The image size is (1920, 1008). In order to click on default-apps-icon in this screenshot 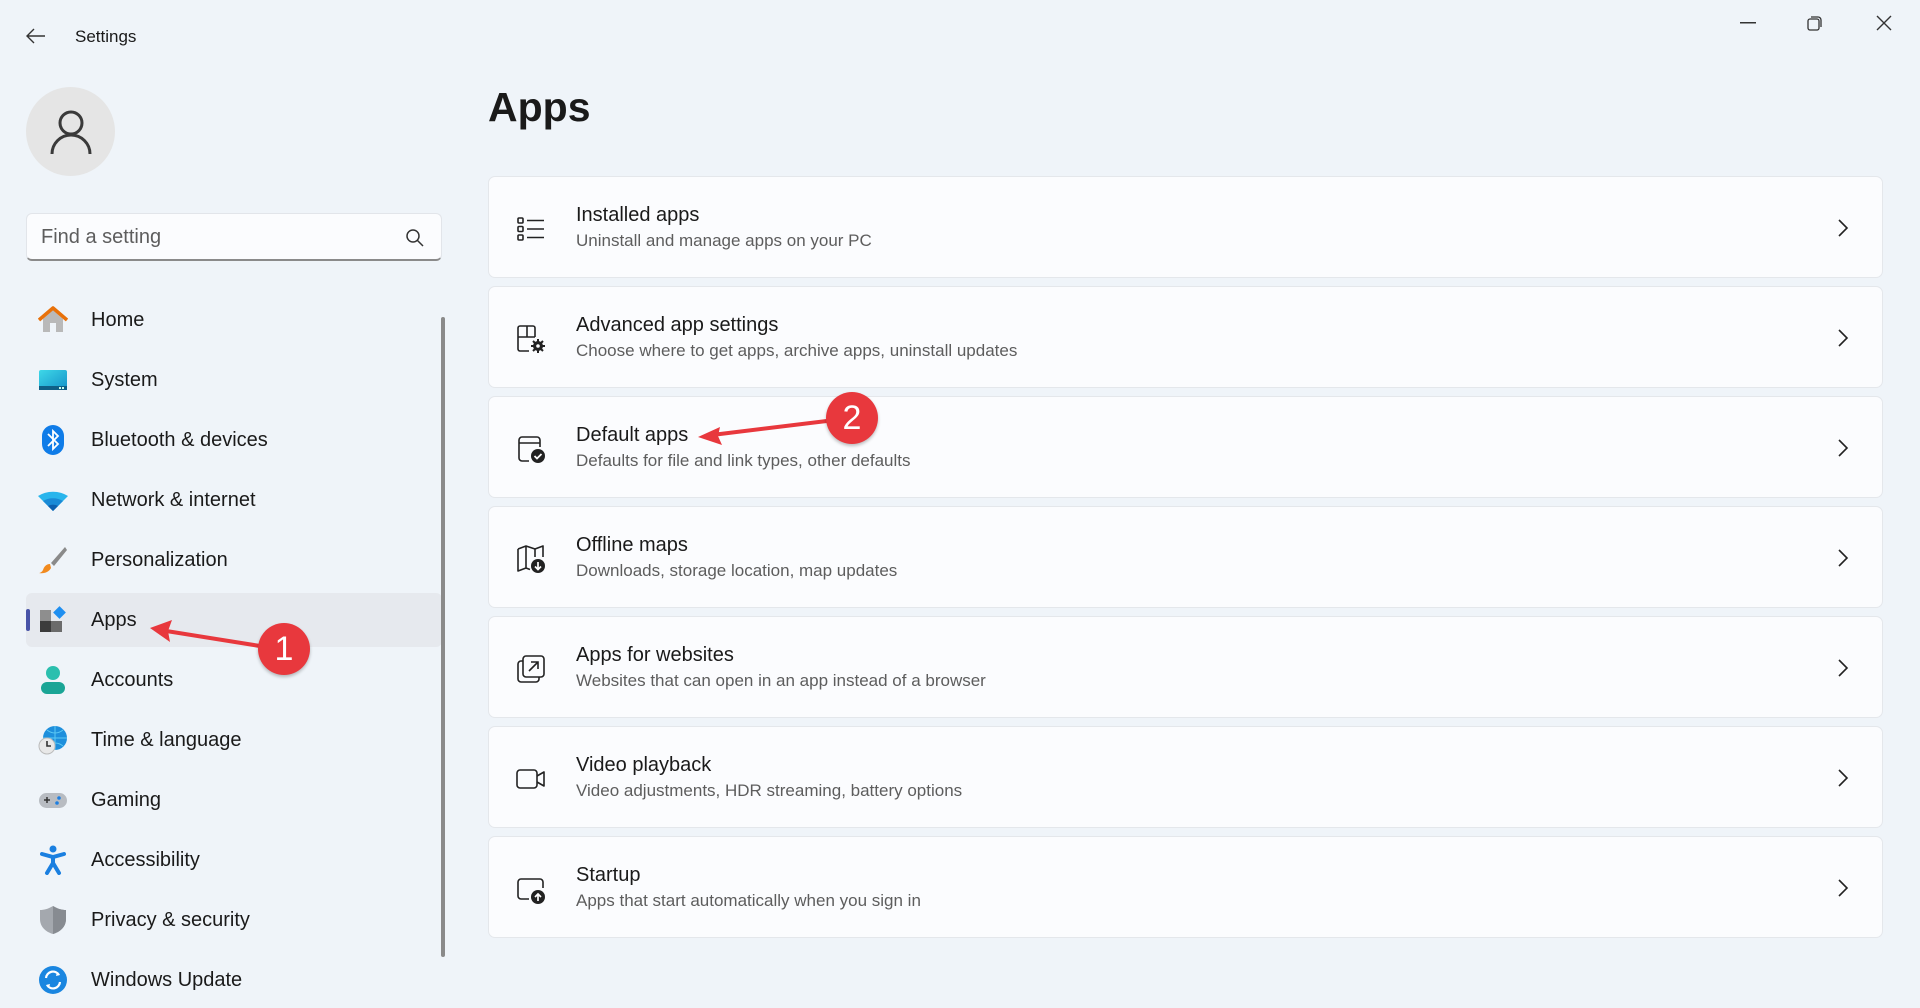, I will do `click(531, 449)`.